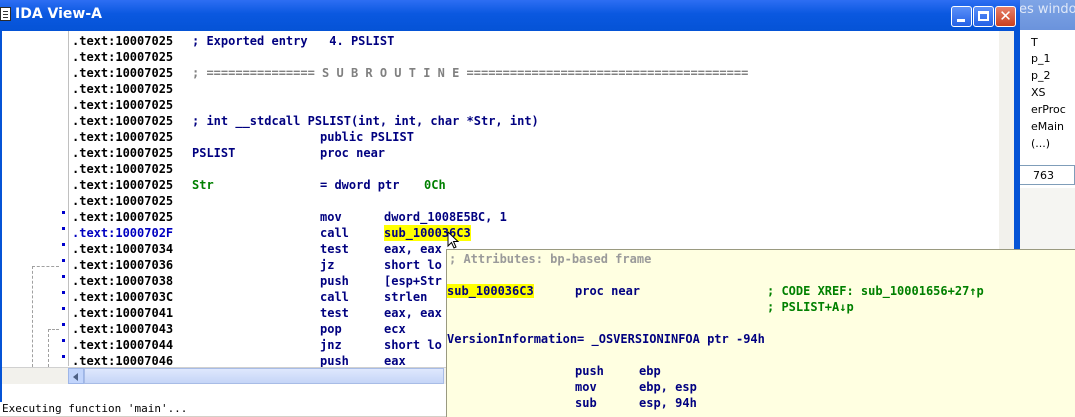 Image resolution: width=1075 pixels, height=417 pixels. Describe the element at coordinates (353, 153) in the screenshot. I see `listing-mnemonic: proc near` at that location.